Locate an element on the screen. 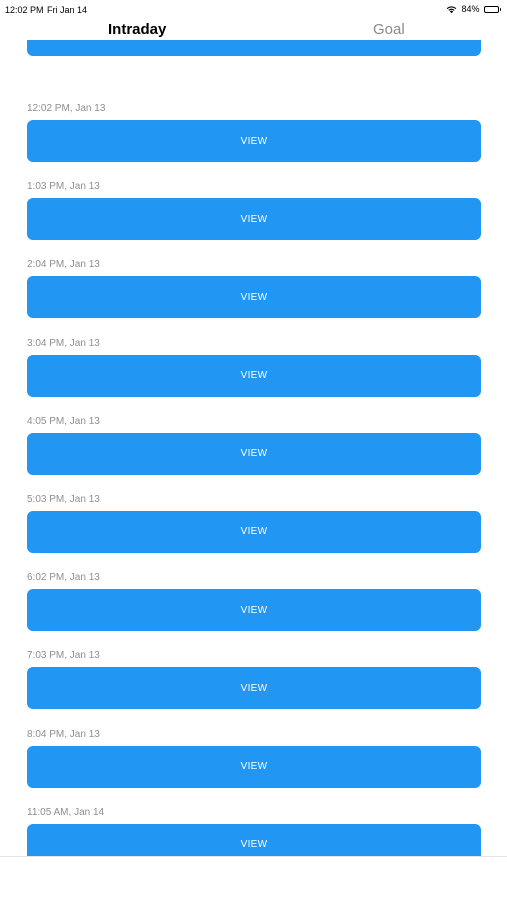 This screenshot has height=900, width=507. entry-timestamp: 3:04 PM, Jan 13 is located at coordinates (63, 343).